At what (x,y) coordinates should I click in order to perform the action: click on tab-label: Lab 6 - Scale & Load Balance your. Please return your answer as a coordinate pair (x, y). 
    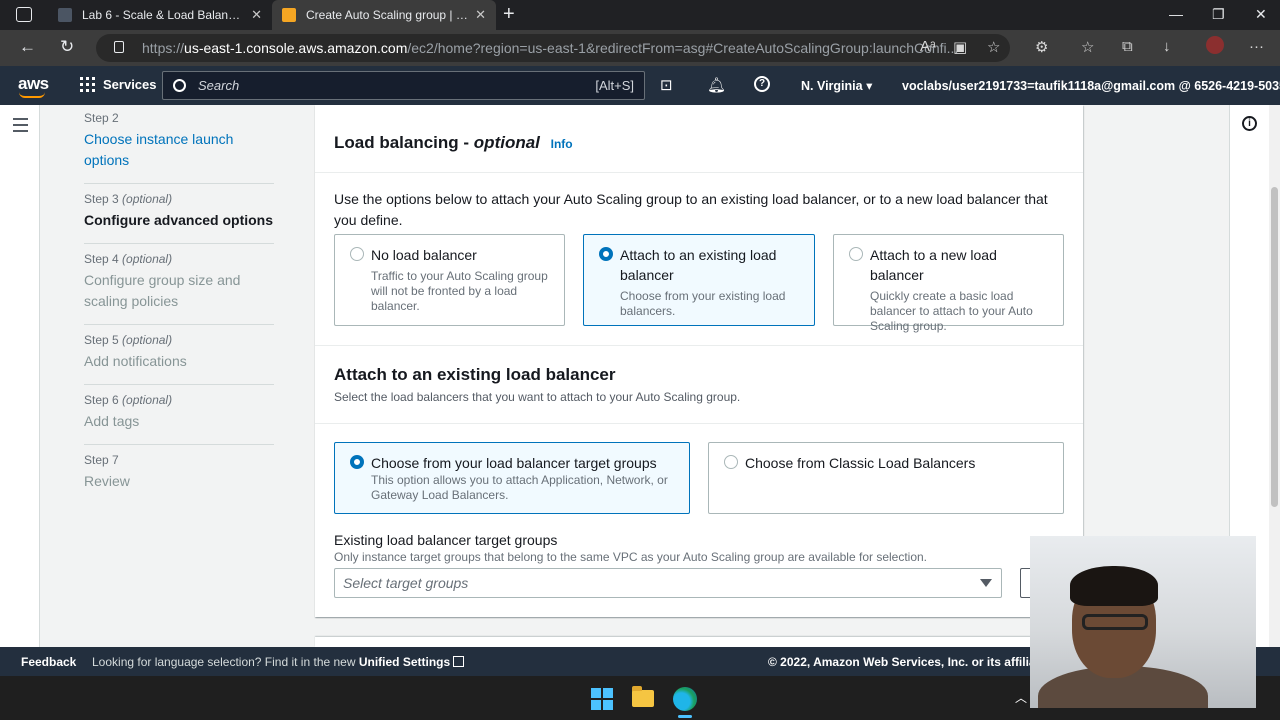
    Looking at the image, I should click on (163, 15).